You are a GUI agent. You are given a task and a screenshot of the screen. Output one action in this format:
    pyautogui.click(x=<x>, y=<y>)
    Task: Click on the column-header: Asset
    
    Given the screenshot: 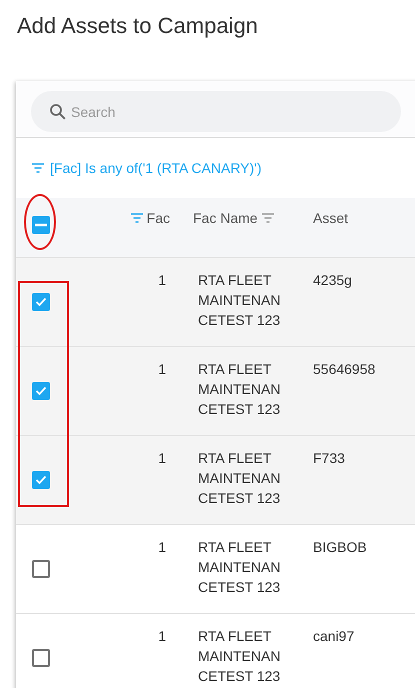 What is the action you would take?
    pyautogui.click(x=330, y=218)
    